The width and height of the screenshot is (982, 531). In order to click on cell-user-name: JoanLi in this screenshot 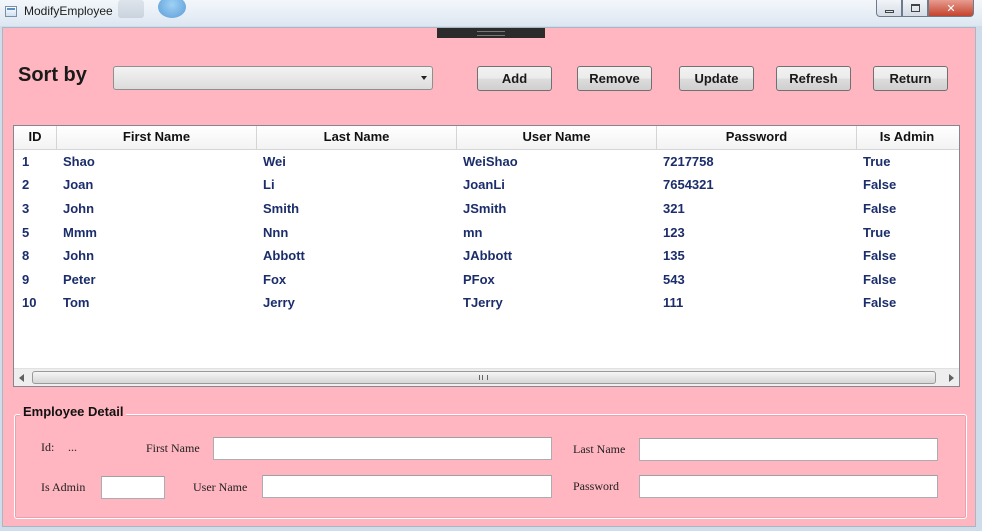, I will do `click(484, 184)`.